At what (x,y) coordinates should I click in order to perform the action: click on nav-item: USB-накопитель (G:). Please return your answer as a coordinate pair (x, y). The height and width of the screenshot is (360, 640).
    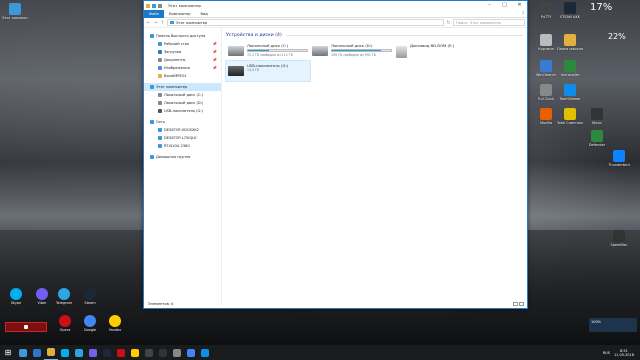
    Looking at the image, I should click on (182, 111).